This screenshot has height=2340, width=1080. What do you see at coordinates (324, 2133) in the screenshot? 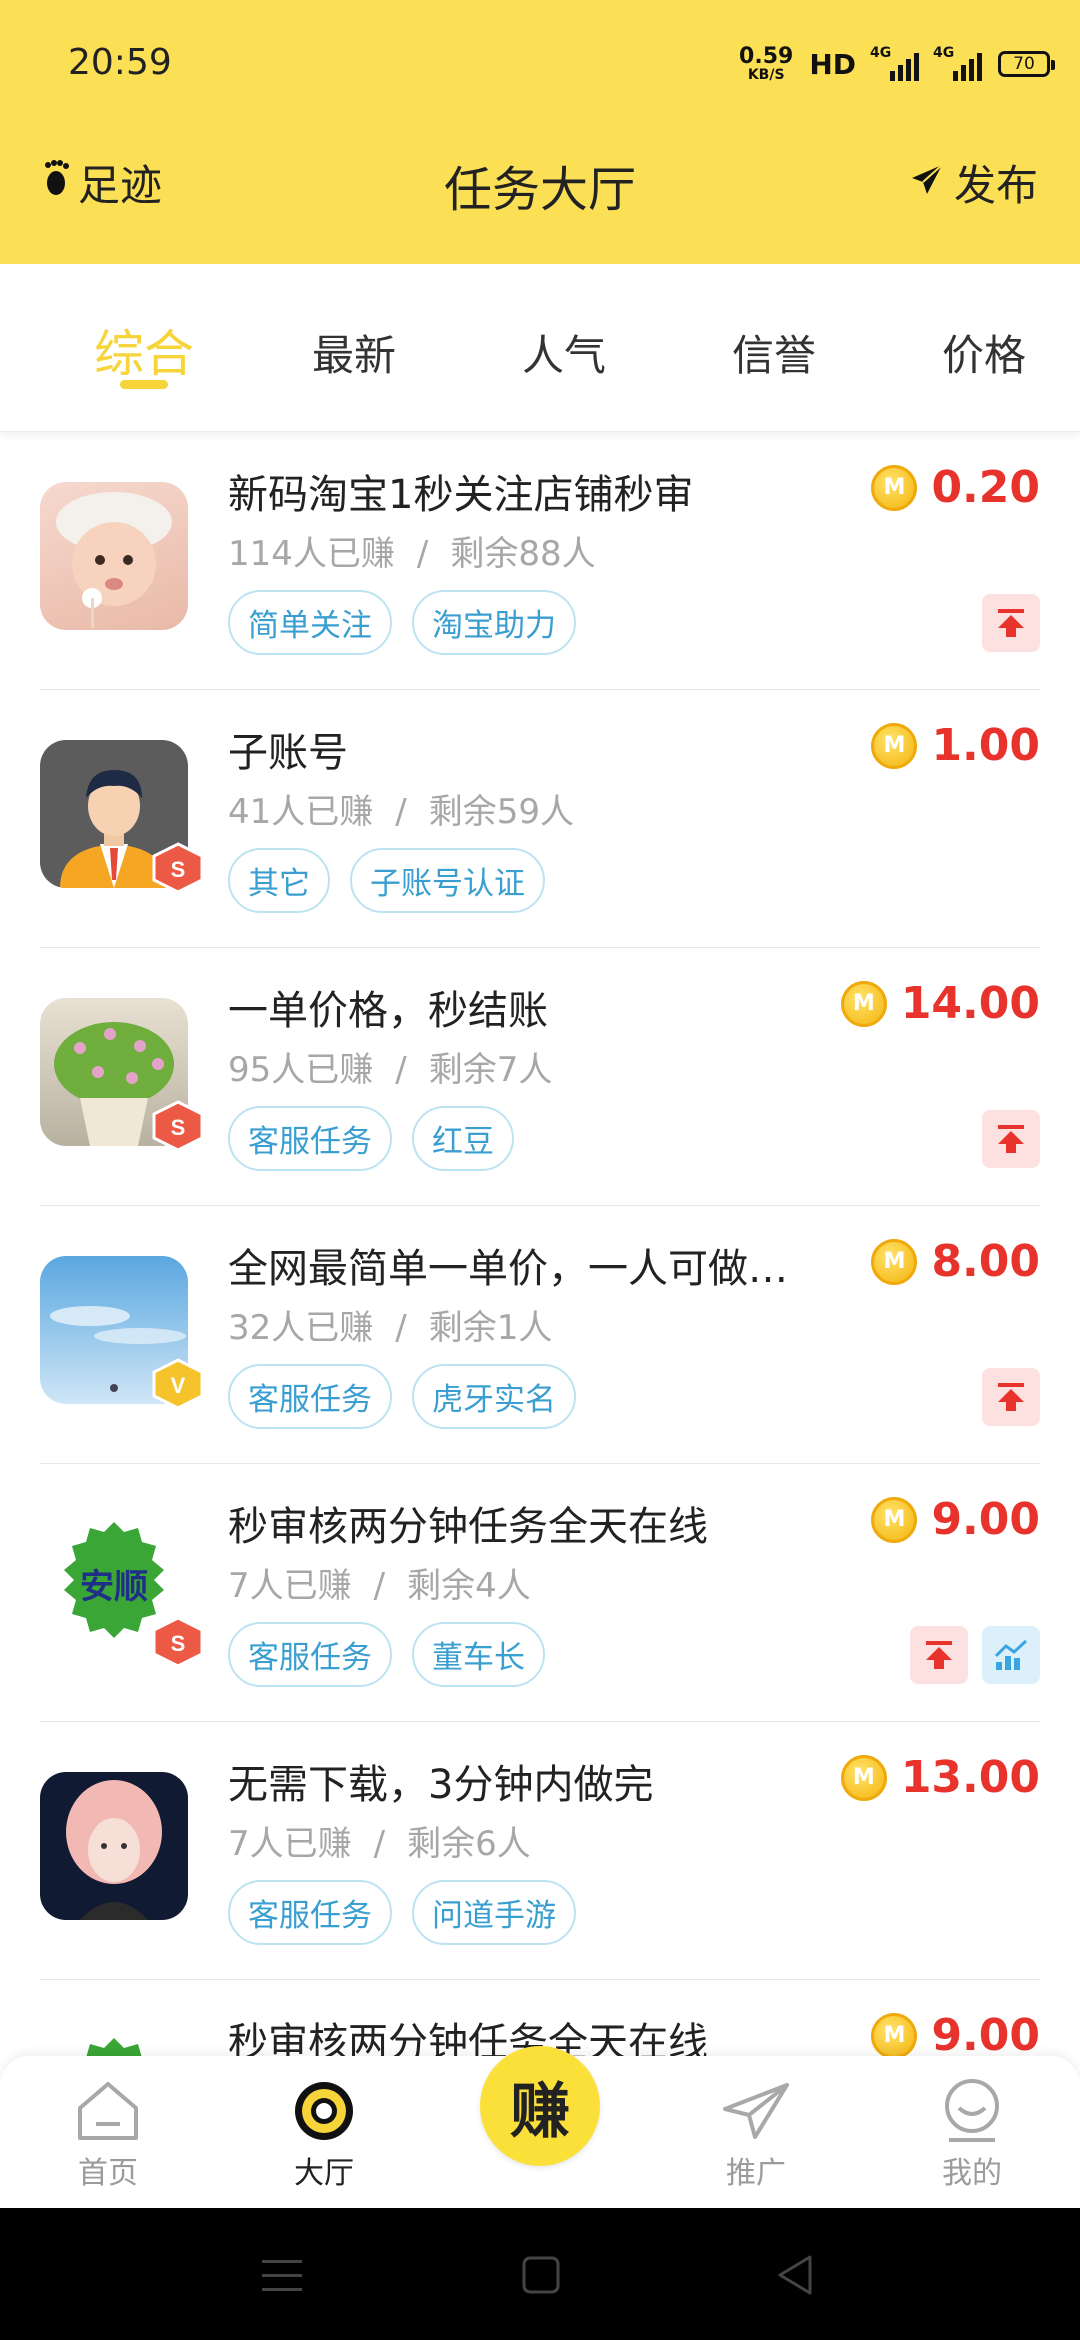
I see `nav-hall: 大厅` at bounding box center [324, 2133].